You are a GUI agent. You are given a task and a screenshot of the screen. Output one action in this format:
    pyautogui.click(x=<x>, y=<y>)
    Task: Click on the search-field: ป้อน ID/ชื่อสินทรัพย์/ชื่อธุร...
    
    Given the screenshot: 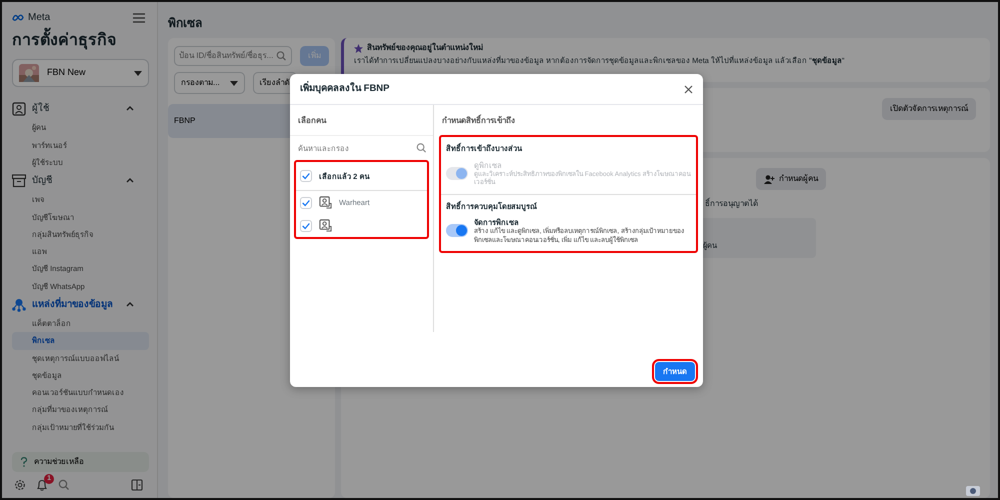 What is the action you would take?
    pyautogui.click(x=233, y=56)
    